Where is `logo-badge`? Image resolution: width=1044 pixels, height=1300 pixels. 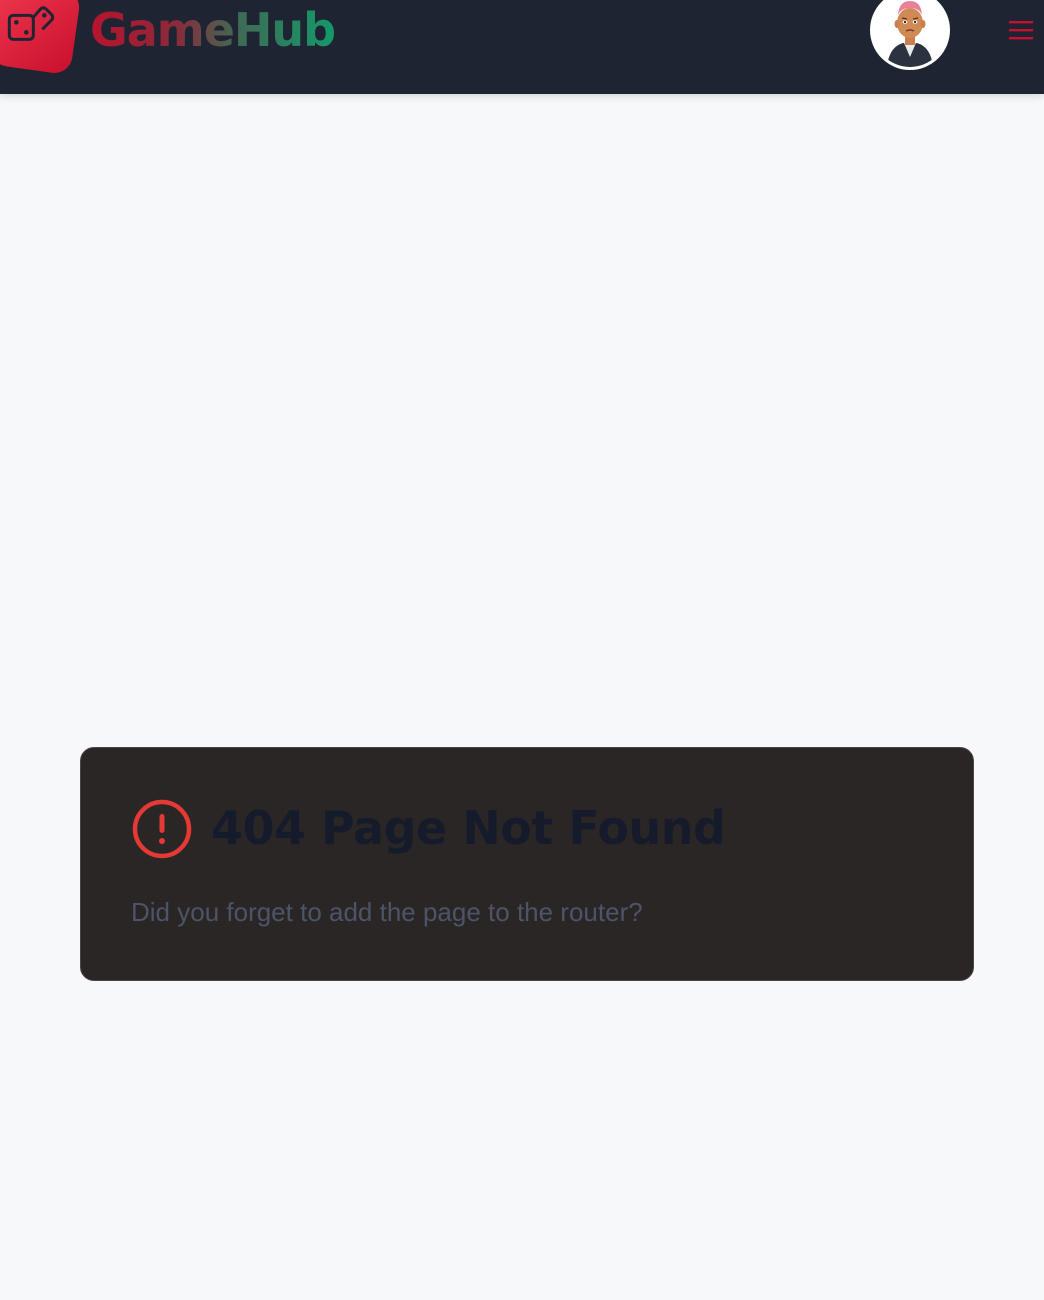
logo-badge is located at coordinates (41, 38).